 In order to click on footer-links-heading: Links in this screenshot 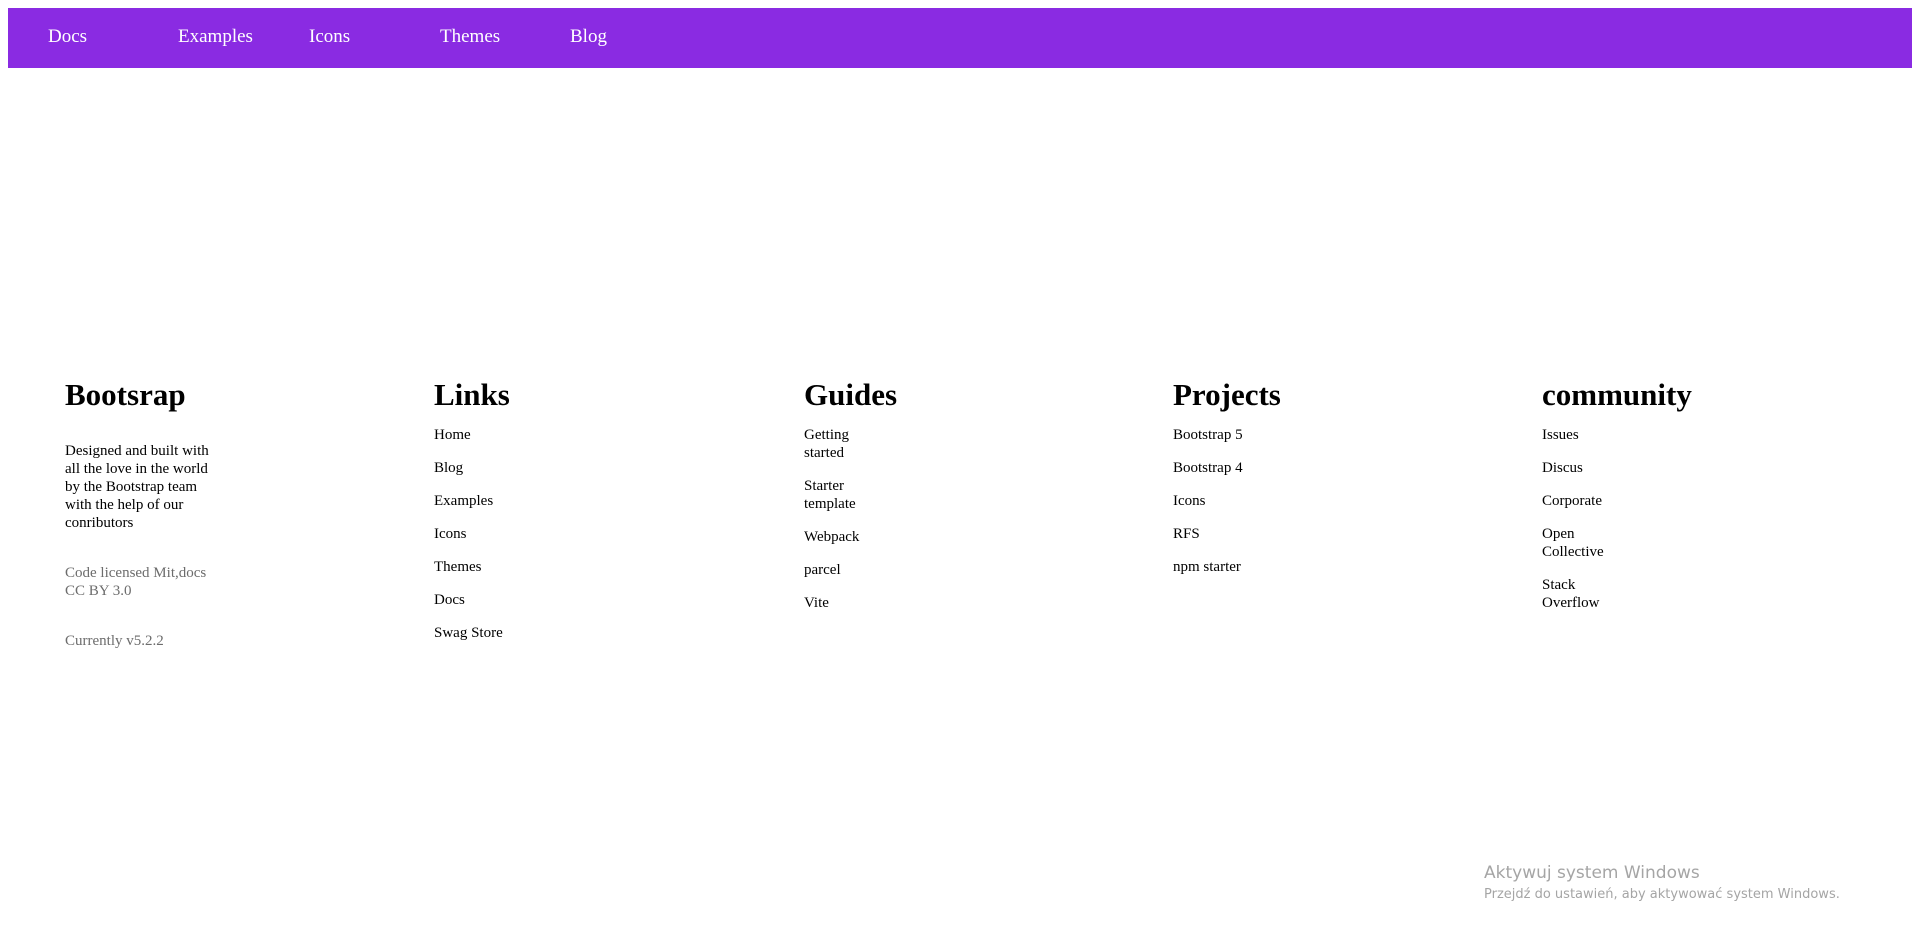, I will do `click(472, 394)`.